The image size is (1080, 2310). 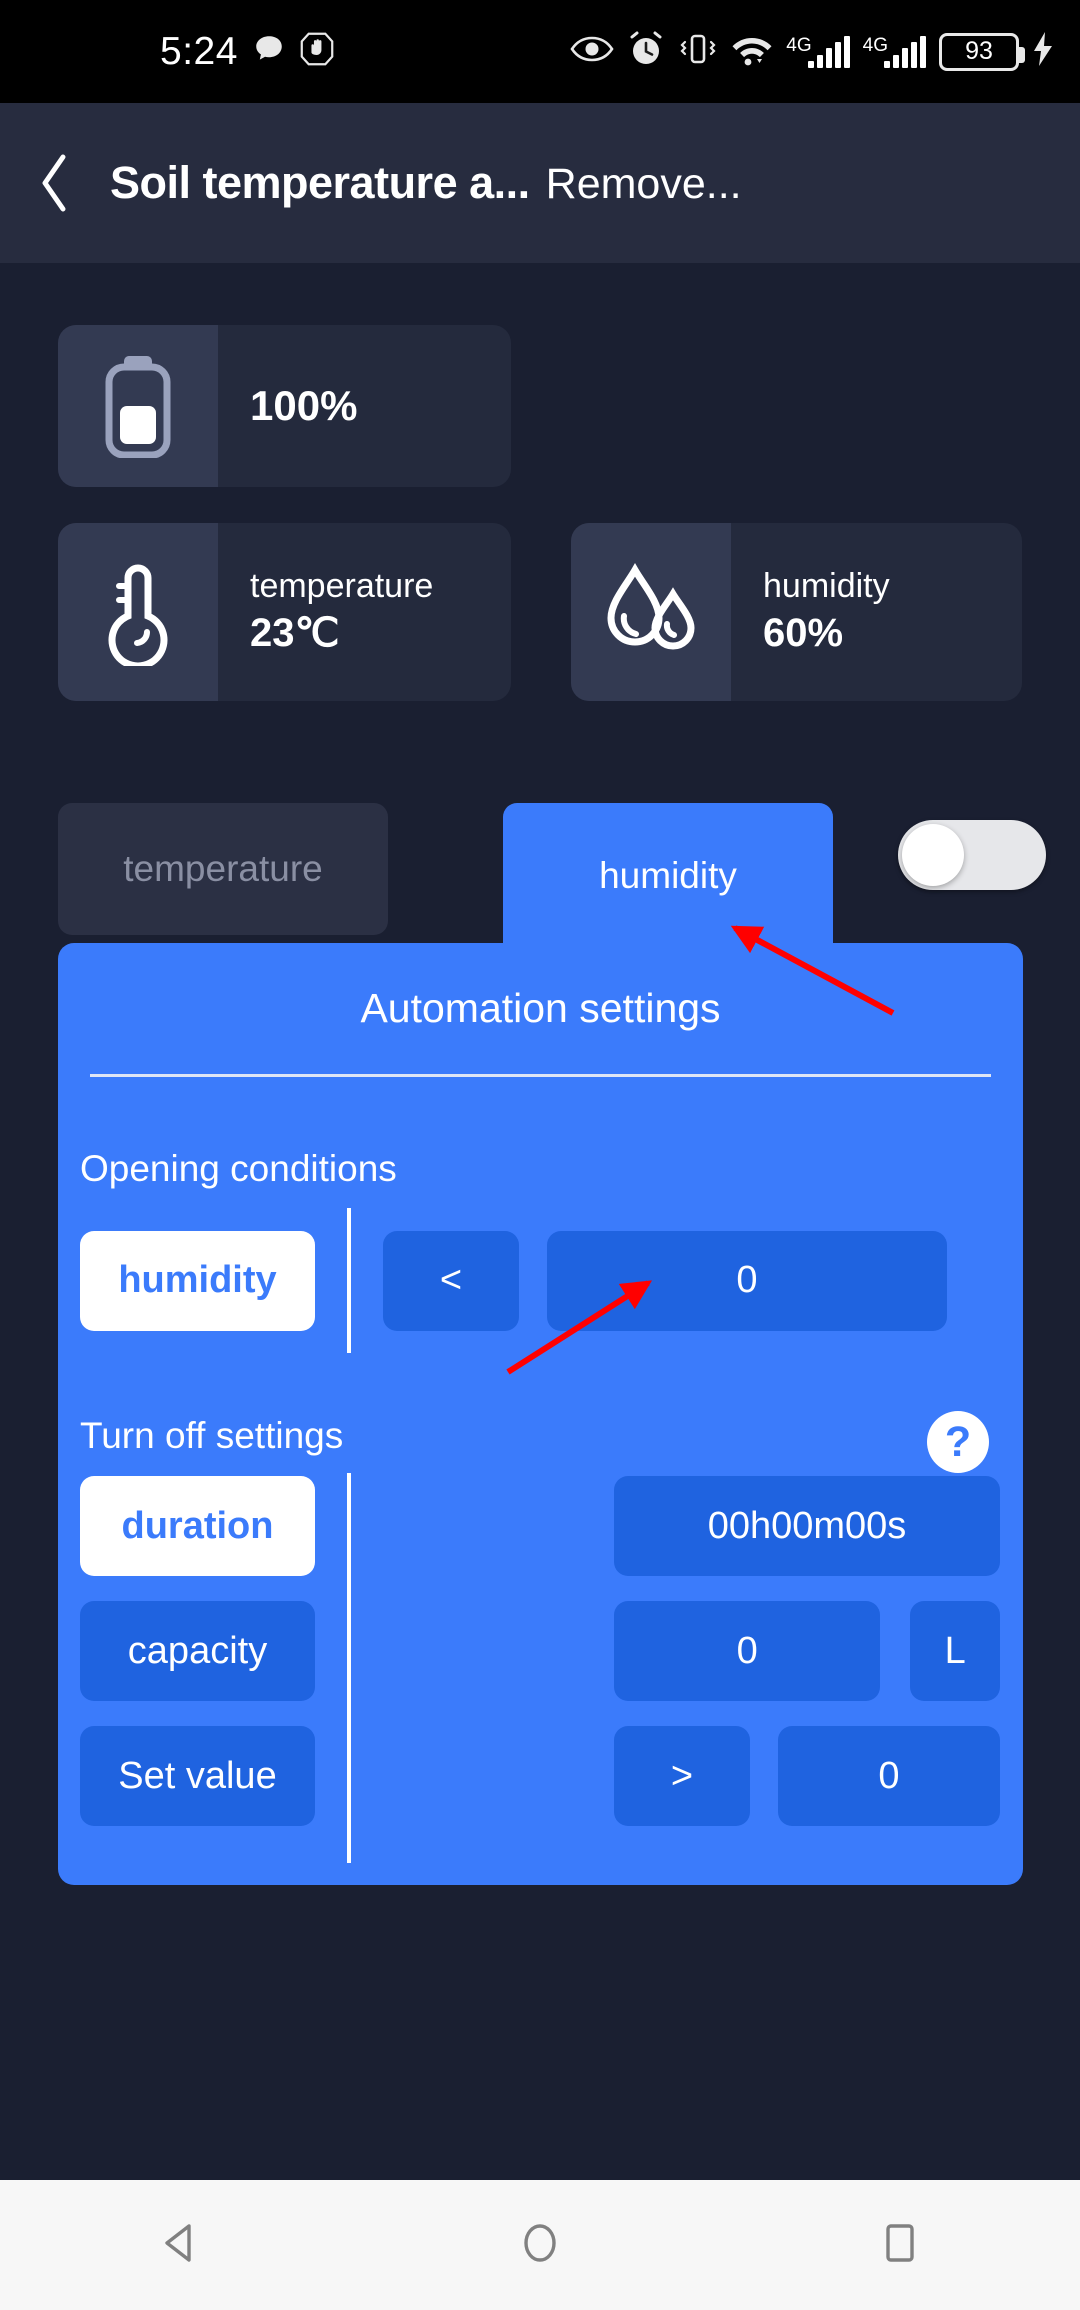 I want to click on temperature-label: temperature, so click(x=342, y=585).